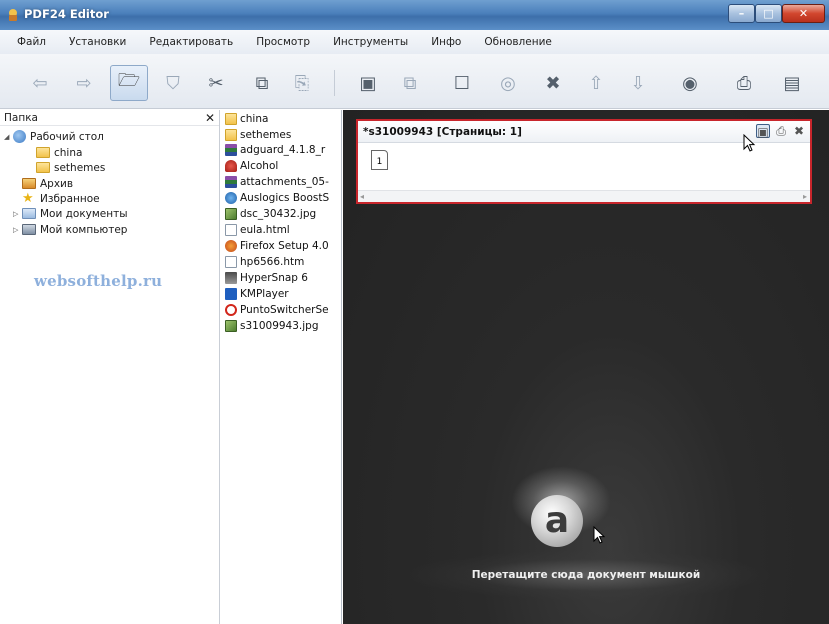  I want to click on document-panel: *s31009943 [Страницы: 1] ▣ ⎙ ✖ 1 ◂ ▸, so click(584, 161).